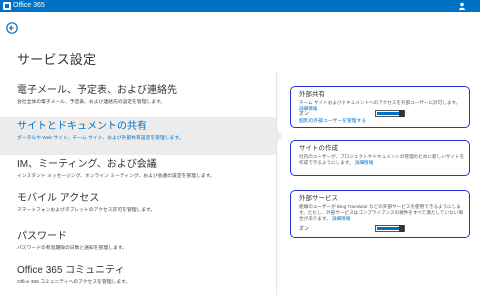 The height and width of the screenshot is (295, 480). I want to click on nav-item-mobile-access: モバイル アクセス スマートフォンおよびタブレットのアクセス許可を管理します。, so click(138, 208).